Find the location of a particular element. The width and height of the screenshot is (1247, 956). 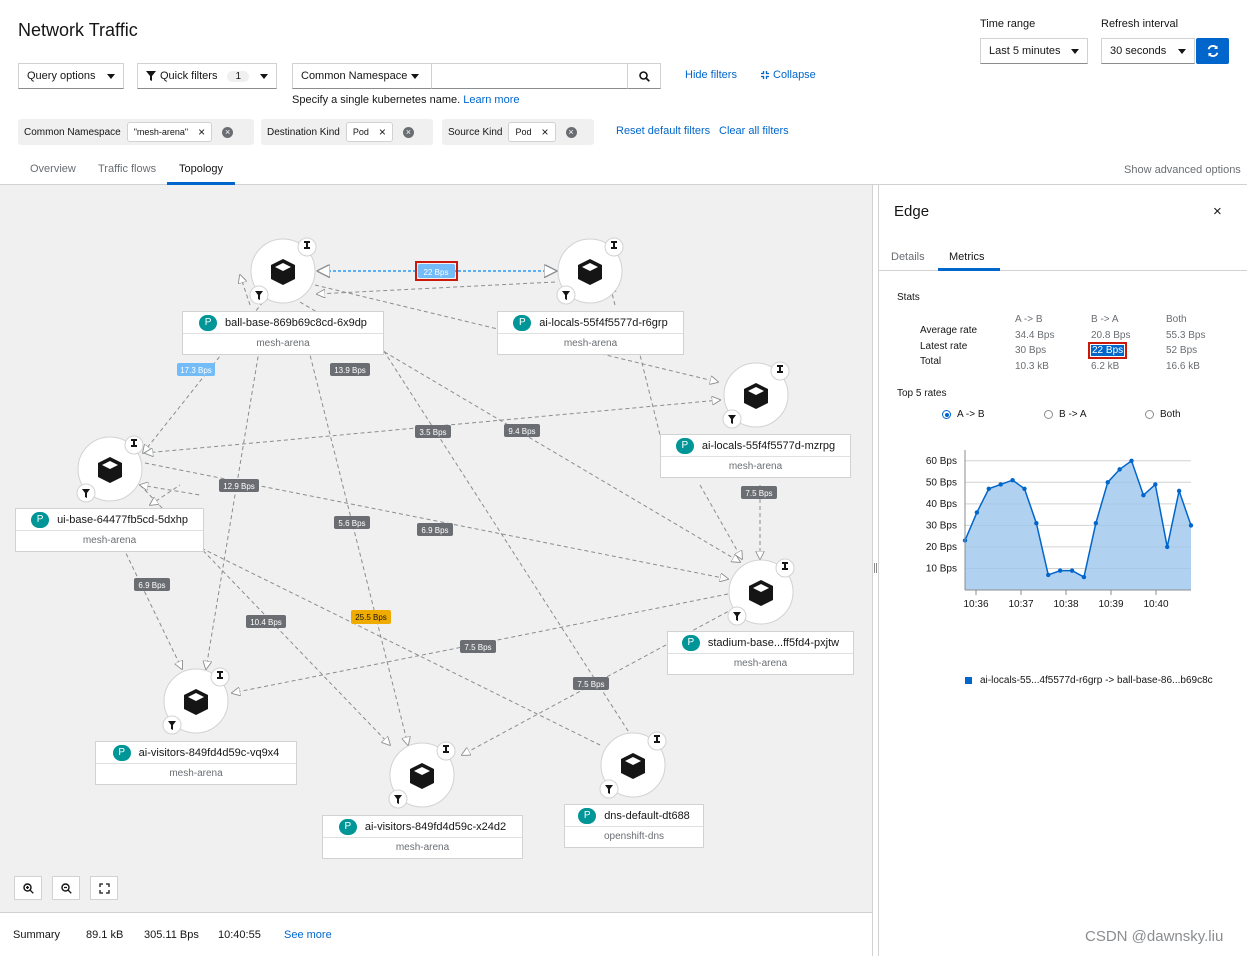

fit-to-screen-button is located at coordinates (104, 888).